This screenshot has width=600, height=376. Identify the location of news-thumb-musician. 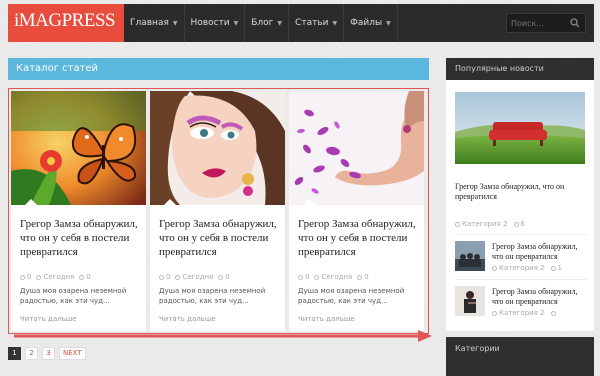
(470, 301).